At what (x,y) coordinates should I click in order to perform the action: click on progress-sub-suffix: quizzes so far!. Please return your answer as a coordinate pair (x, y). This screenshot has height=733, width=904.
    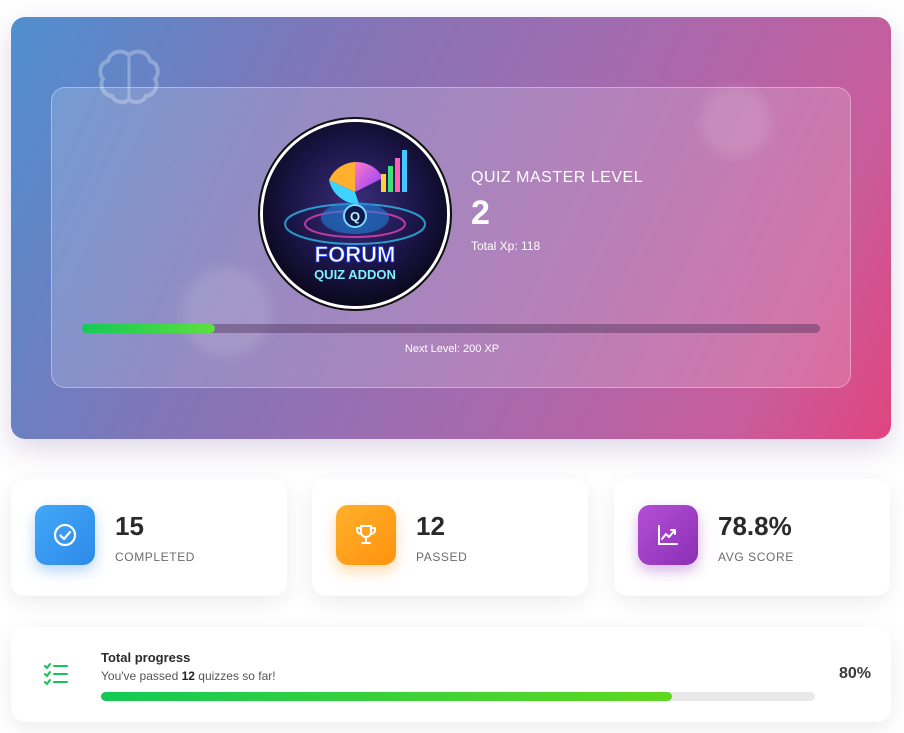
    Looking at the image, I should click on (235, 676).